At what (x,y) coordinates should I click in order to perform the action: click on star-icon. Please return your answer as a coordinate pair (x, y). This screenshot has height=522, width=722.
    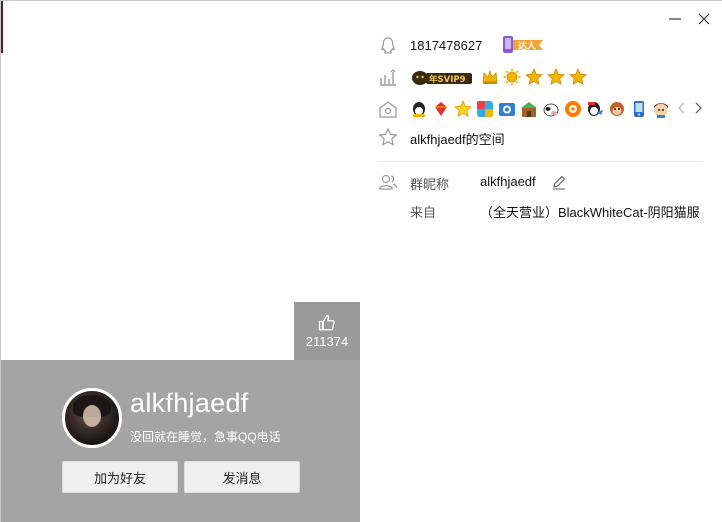
    Looking at the image, I should click on (388, 136).